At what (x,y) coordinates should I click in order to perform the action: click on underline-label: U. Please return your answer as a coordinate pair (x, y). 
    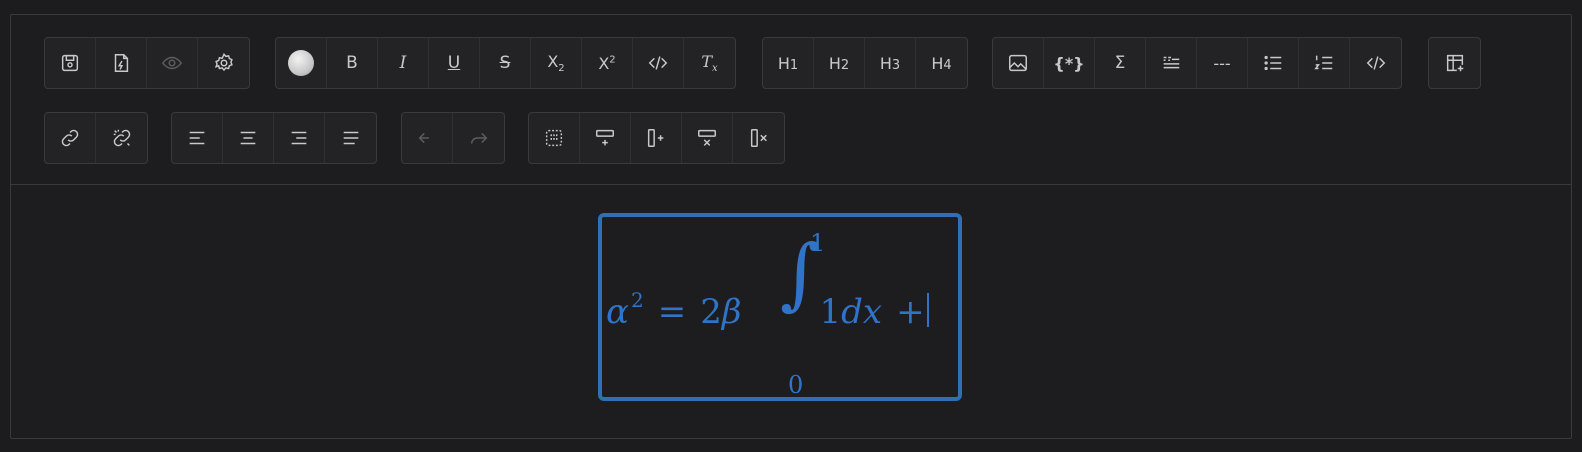
    Looking at the image, I should click on (454, 63).